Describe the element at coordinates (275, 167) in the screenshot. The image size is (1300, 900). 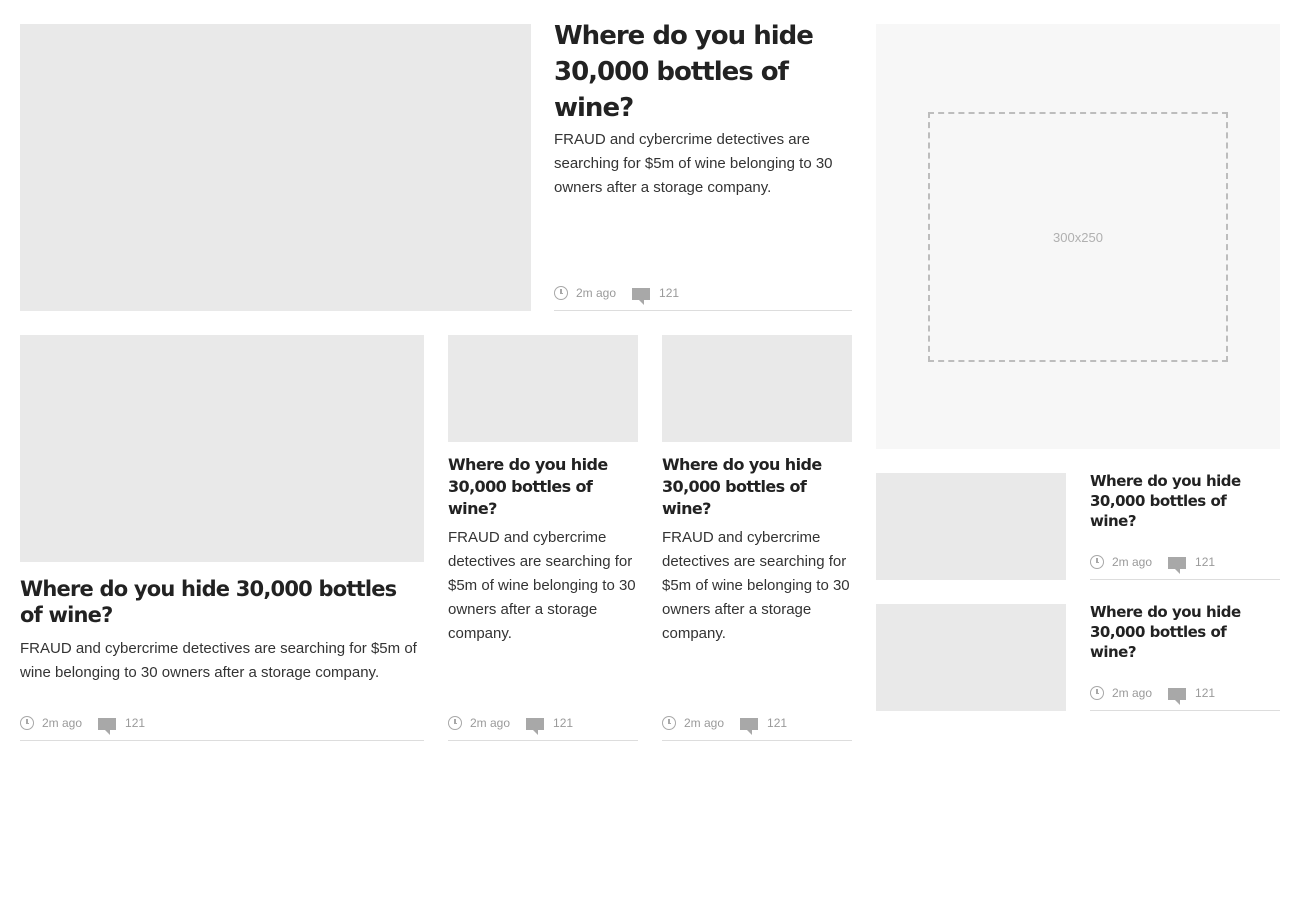
I see `lead-story-image` at that location.